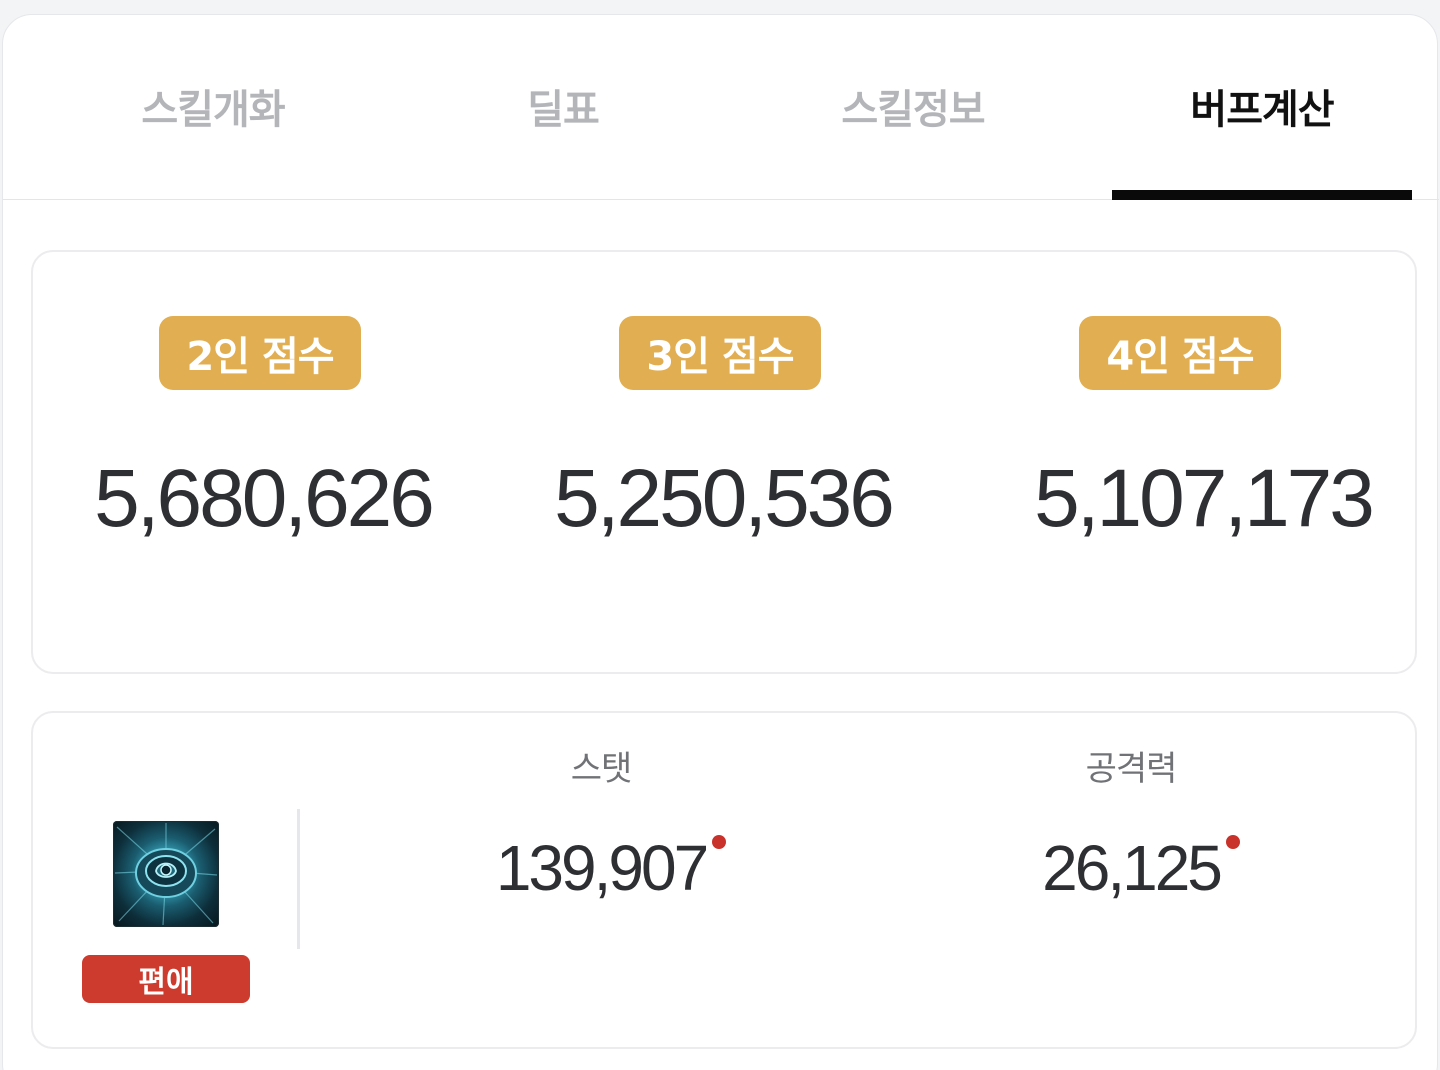 This screenshot has width=1440, height=1070. I want to click on score-2p: 2인 점수 5,680,626, so click(263, 462).